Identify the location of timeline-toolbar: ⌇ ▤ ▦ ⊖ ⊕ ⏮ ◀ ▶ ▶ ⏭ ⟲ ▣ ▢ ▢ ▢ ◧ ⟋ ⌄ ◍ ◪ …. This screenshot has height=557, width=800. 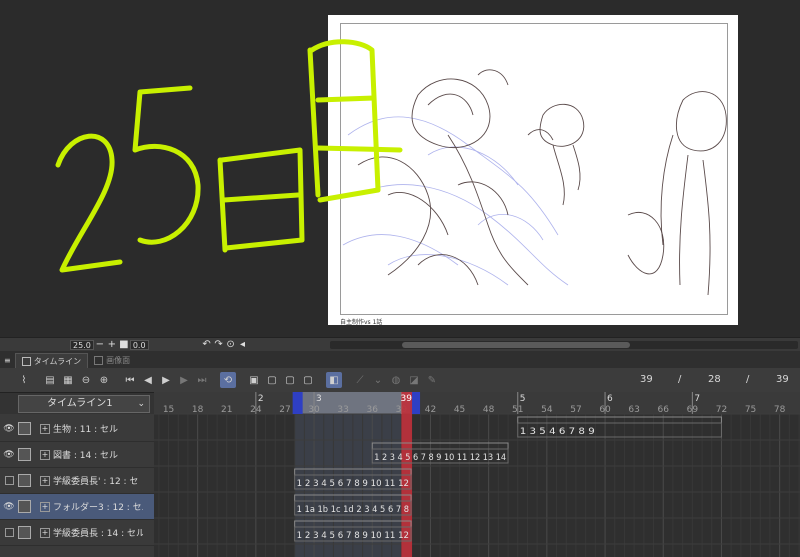
(400, 380).